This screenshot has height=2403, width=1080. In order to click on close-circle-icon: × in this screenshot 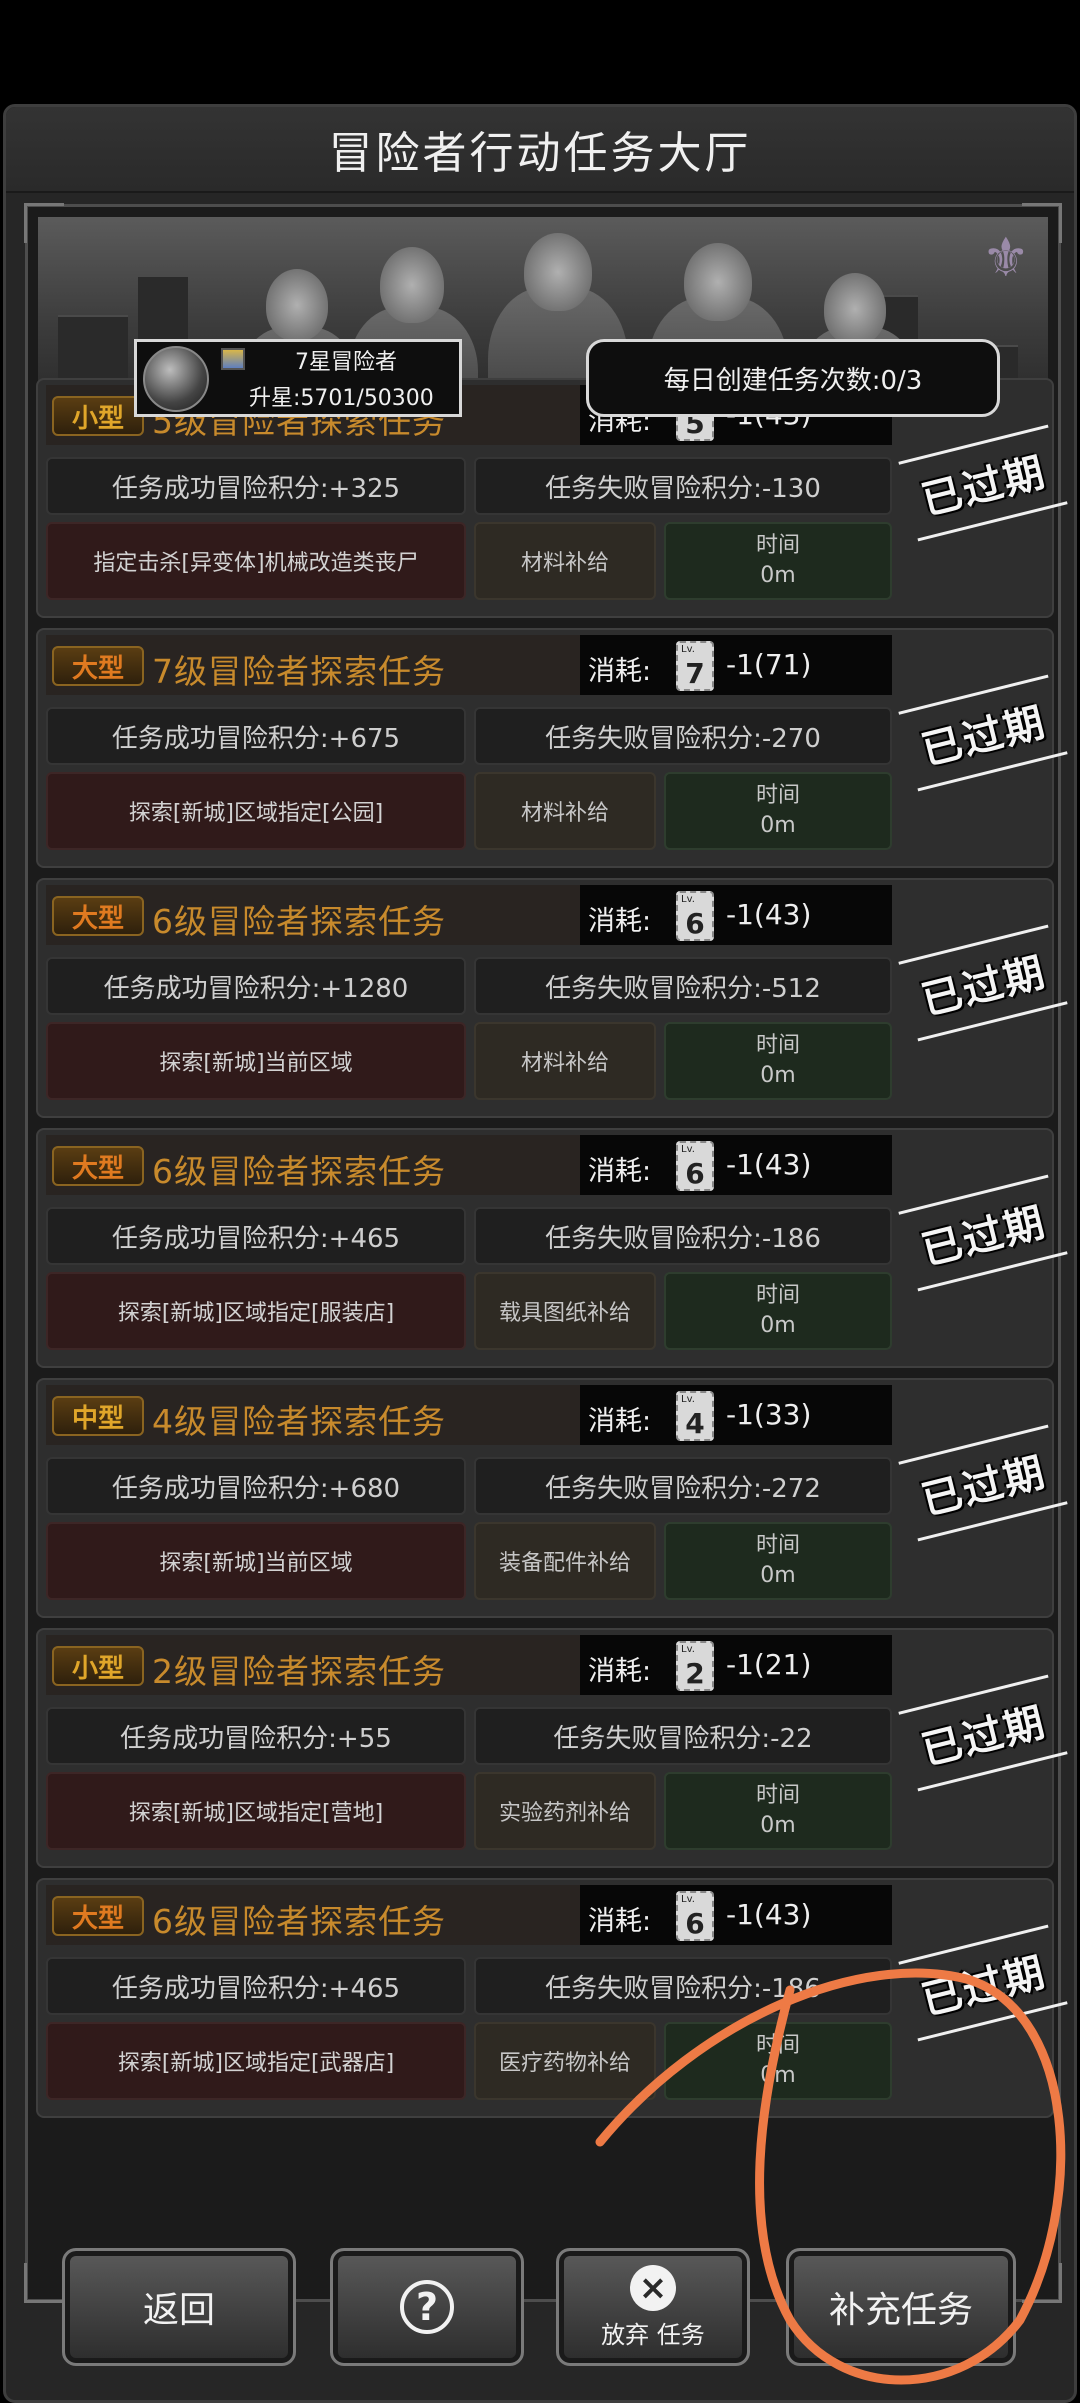, I will do `click(653, 2287)`.